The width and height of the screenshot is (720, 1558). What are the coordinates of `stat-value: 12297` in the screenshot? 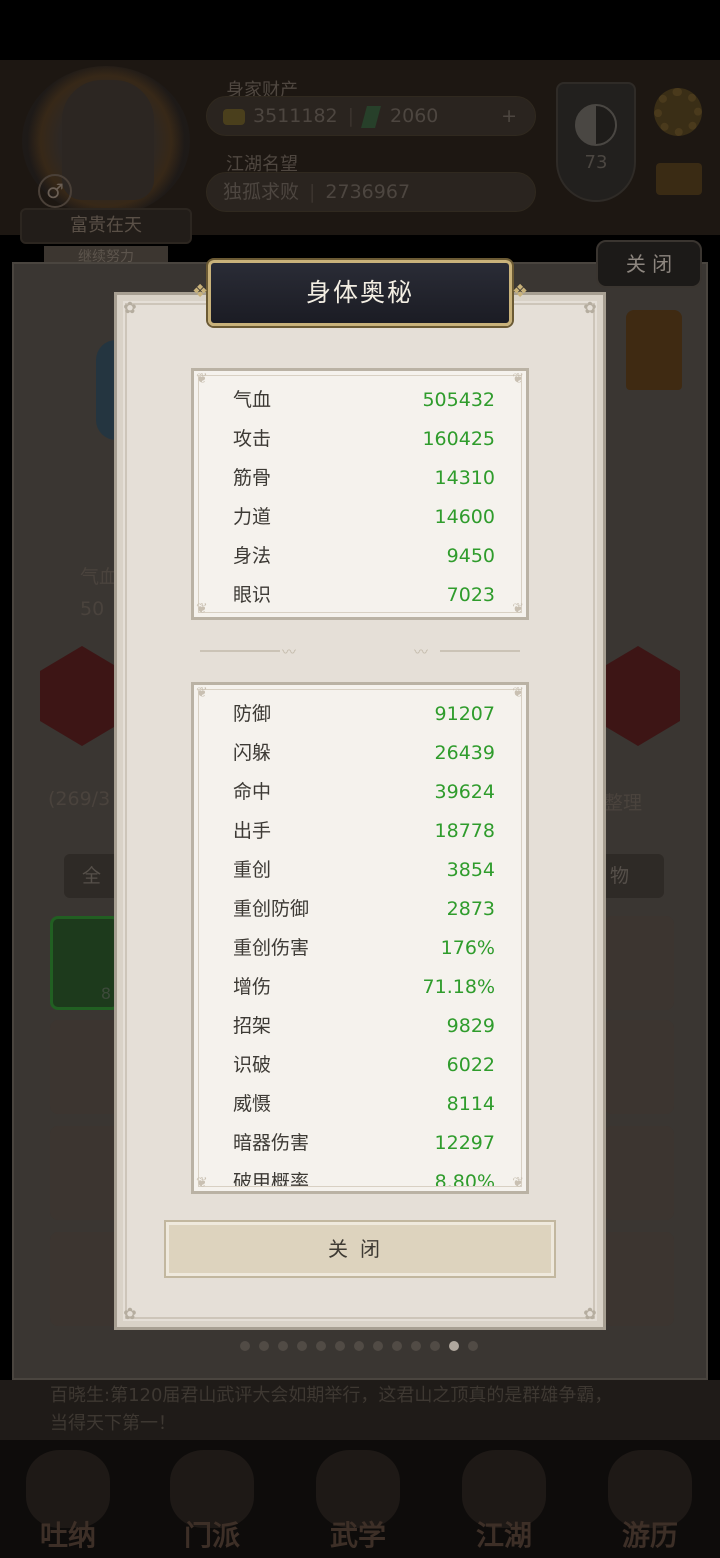 It's located at (464, 1143).